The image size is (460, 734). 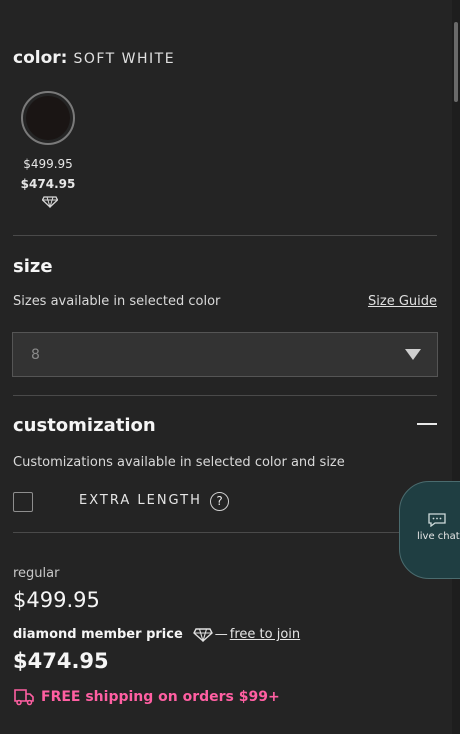 I want to click on shipping-truck-icon, so click(x=24, y=697).